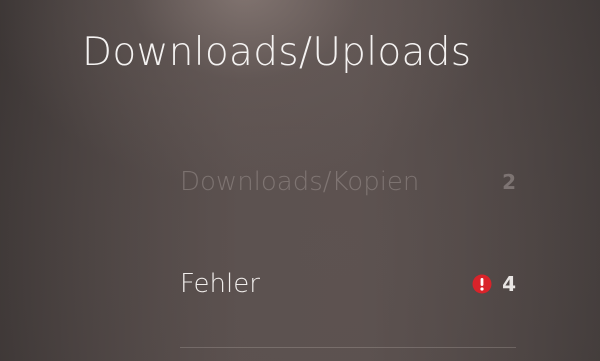  I want to click on menu-item-label: Downloads/Kopien, so click(300, 182).